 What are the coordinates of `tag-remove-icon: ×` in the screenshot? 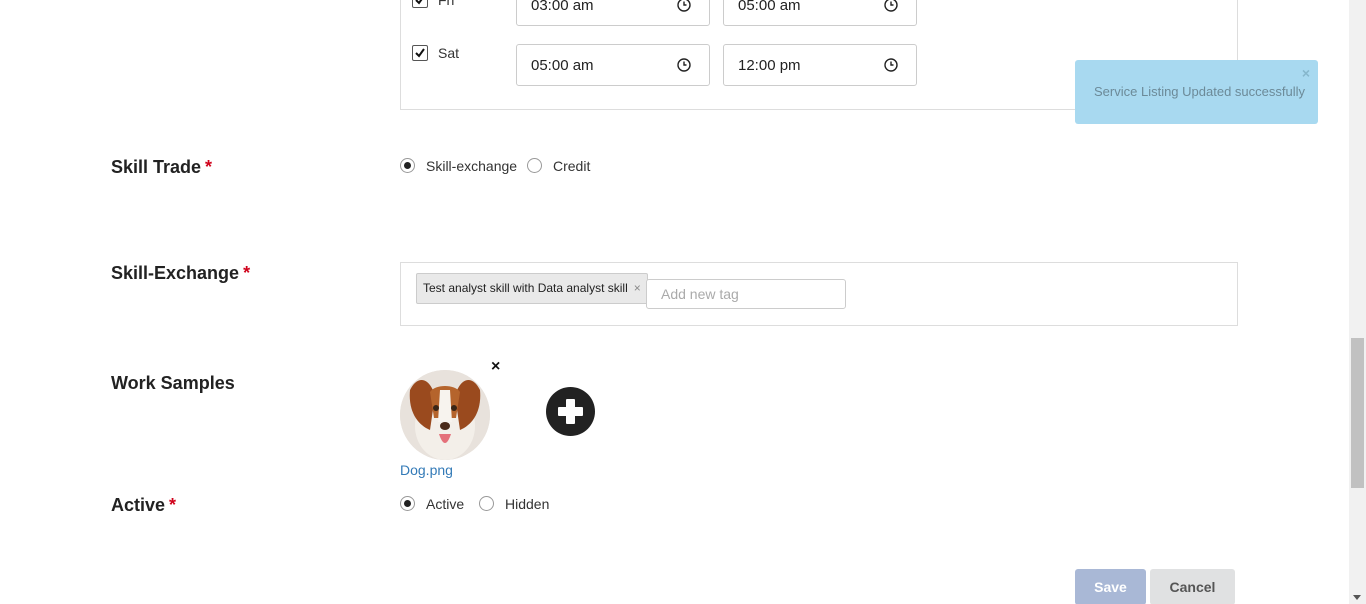 It's located at (637, 288).